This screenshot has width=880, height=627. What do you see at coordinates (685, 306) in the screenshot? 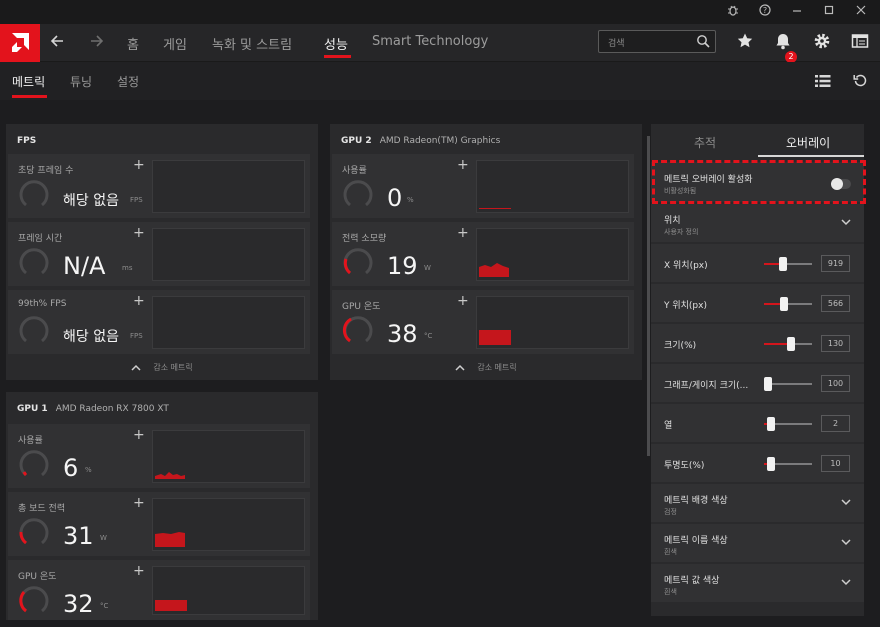
I see `slider-label: Y 위치(px)` at bounding box center [685, 306].